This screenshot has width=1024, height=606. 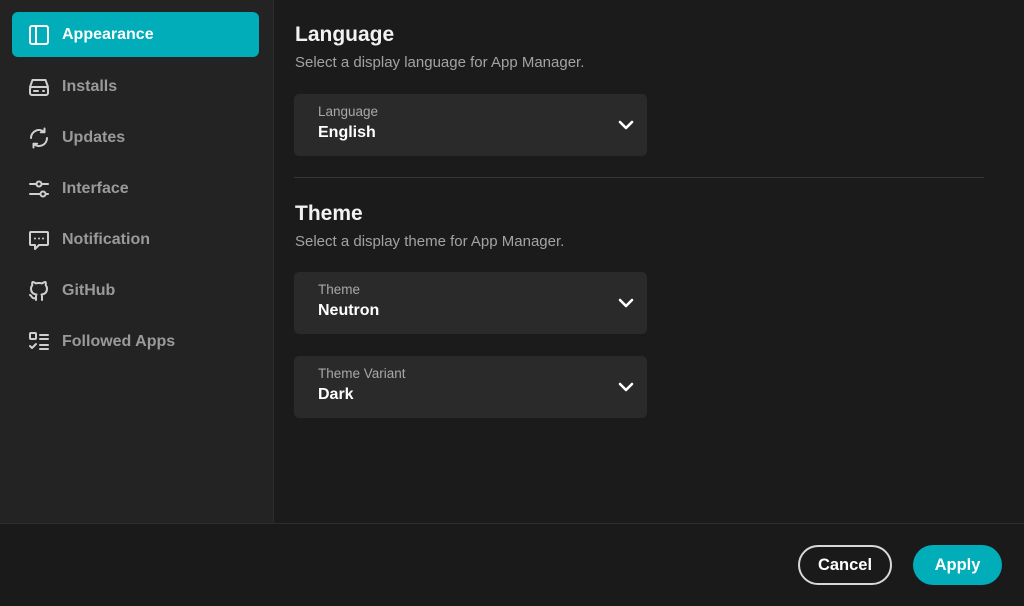 I want to click on github-icon, so click(x=39, y=291).